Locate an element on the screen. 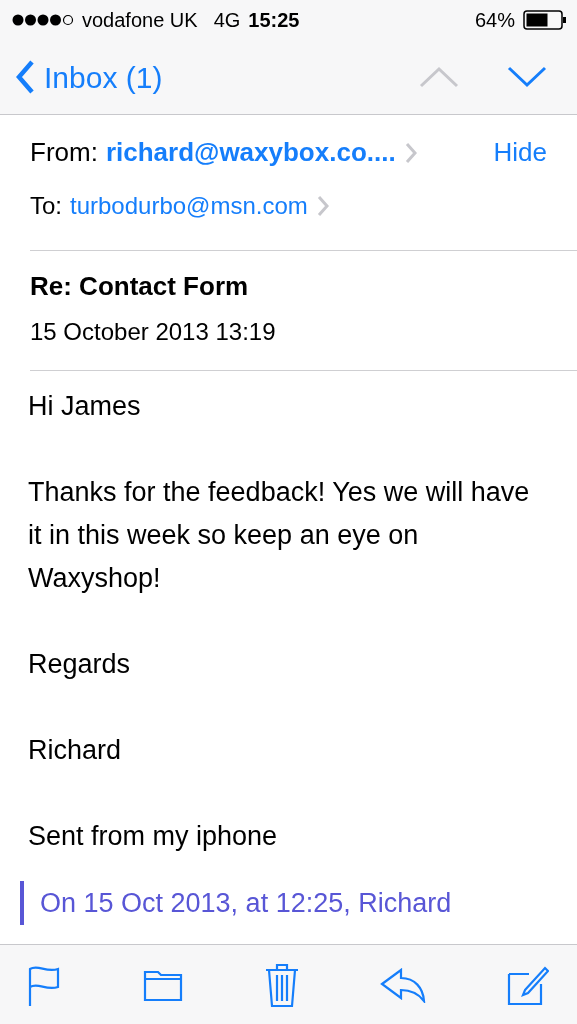 The height and width of the screenshot is (1024, 577). battery-percent: 64% is located at coordinates (494, 20).